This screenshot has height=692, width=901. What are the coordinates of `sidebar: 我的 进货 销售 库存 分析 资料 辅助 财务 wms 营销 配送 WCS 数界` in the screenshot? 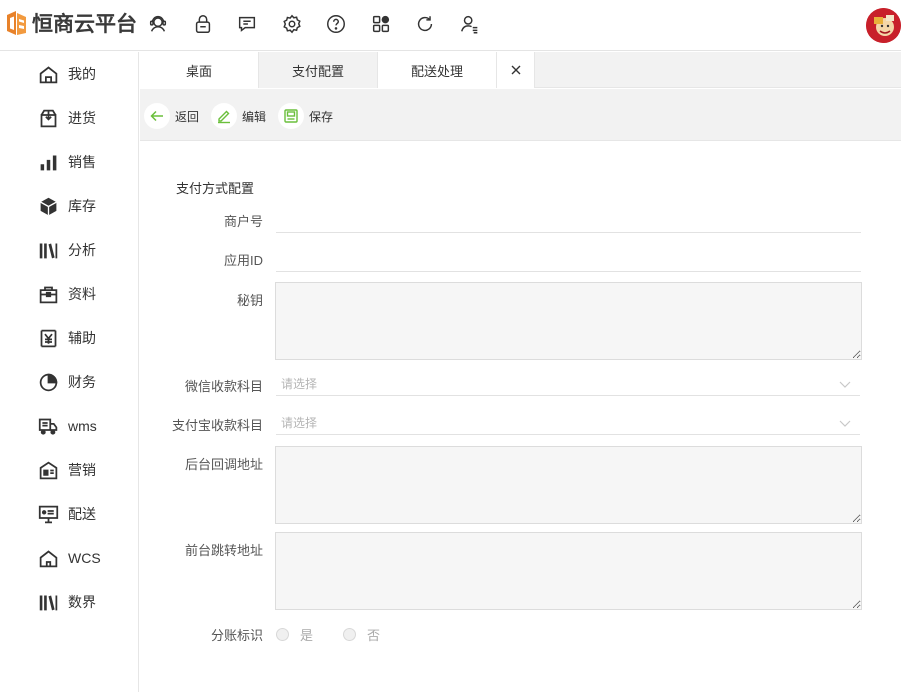 It's located at (69, 372).